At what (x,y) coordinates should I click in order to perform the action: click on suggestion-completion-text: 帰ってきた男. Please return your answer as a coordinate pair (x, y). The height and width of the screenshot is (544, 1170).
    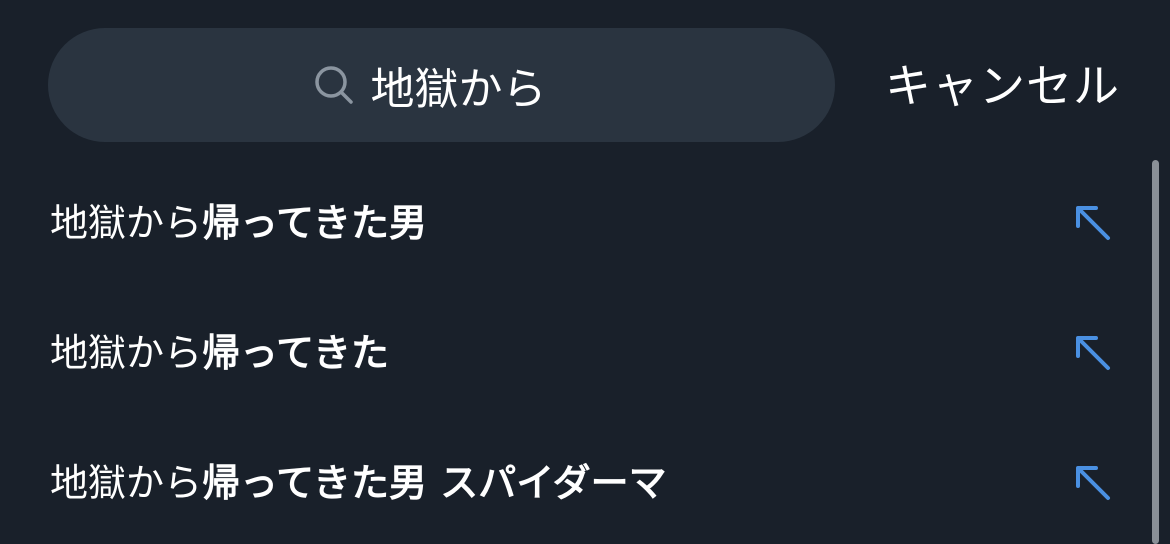
    Looking at the image, I should click on (314, 223).